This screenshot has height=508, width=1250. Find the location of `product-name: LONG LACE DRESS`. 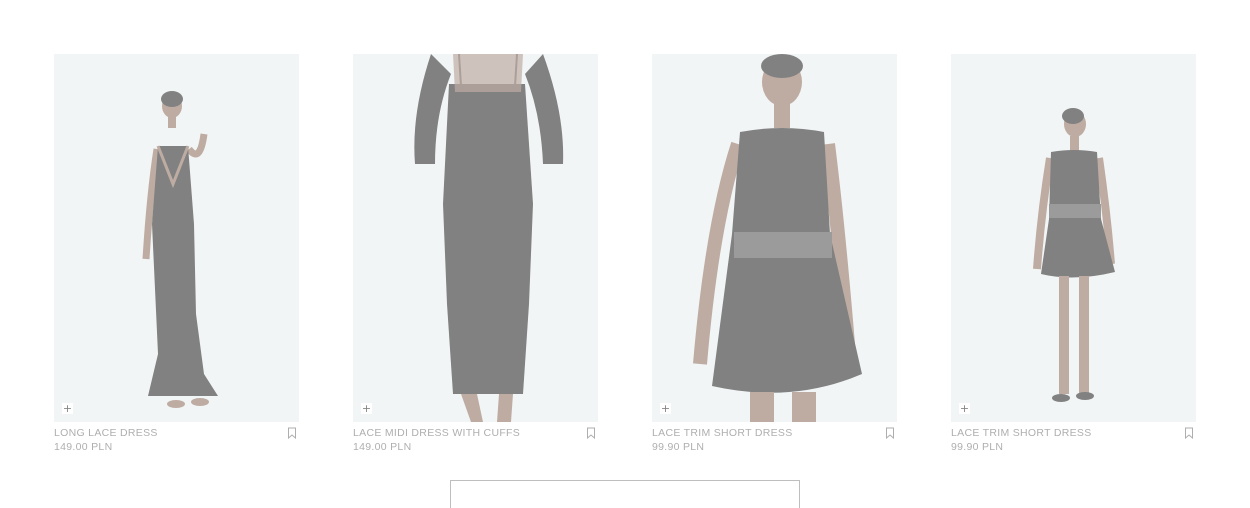

product-name: LONG LACE DRESS is located at coordinates (106, 433).